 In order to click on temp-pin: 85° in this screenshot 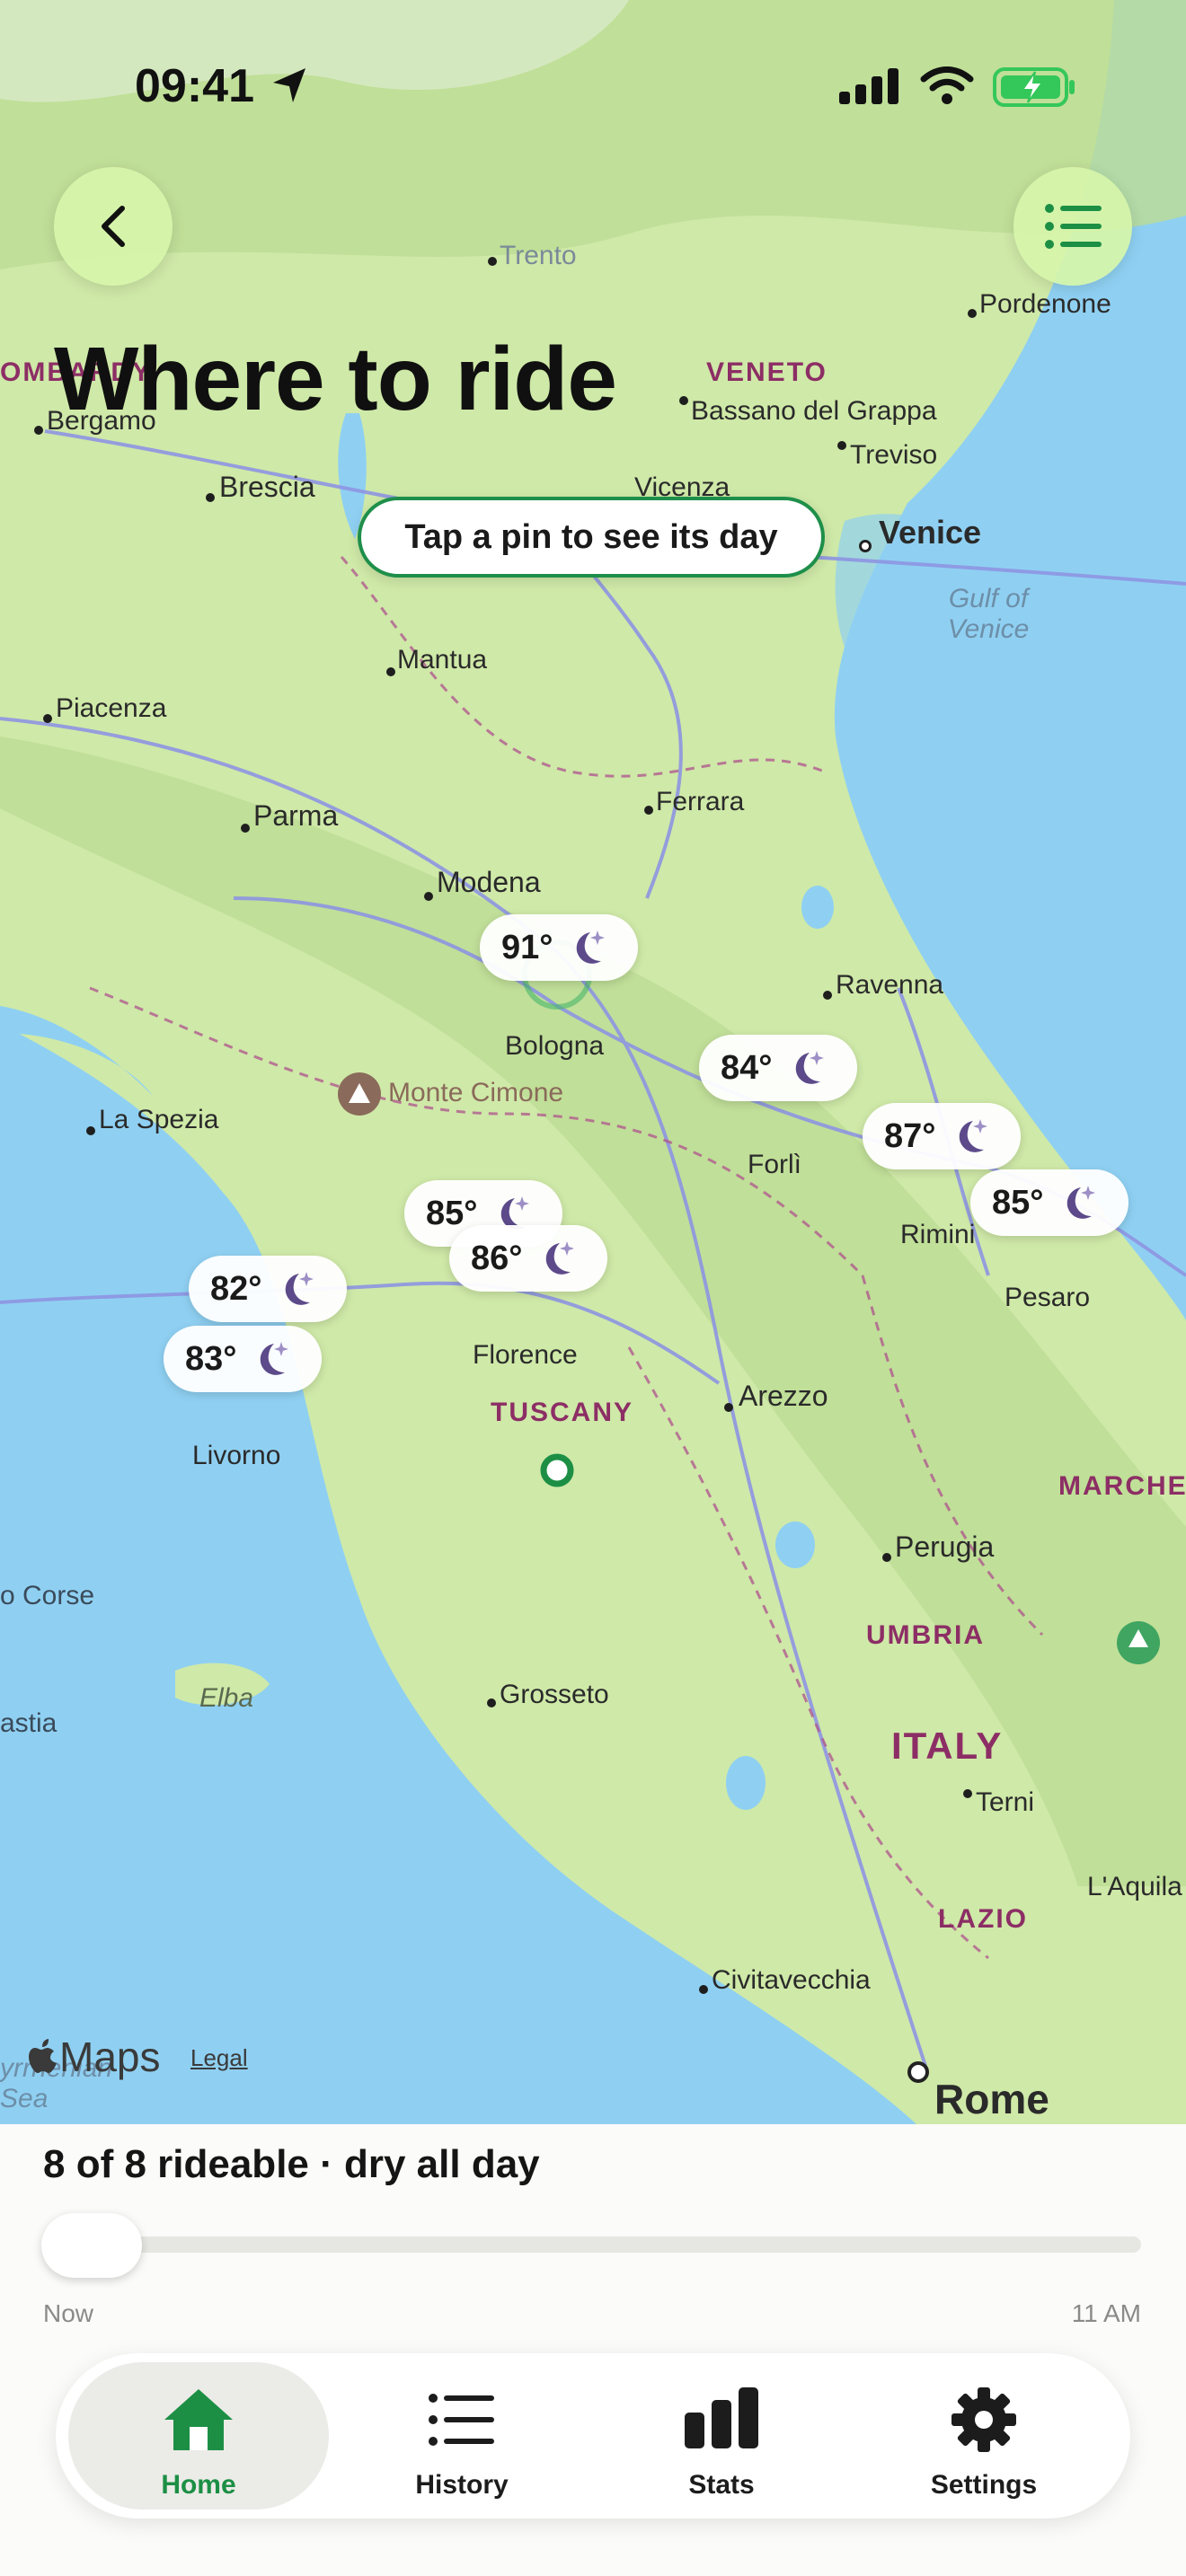, I will do `click(1049, 1202)`.